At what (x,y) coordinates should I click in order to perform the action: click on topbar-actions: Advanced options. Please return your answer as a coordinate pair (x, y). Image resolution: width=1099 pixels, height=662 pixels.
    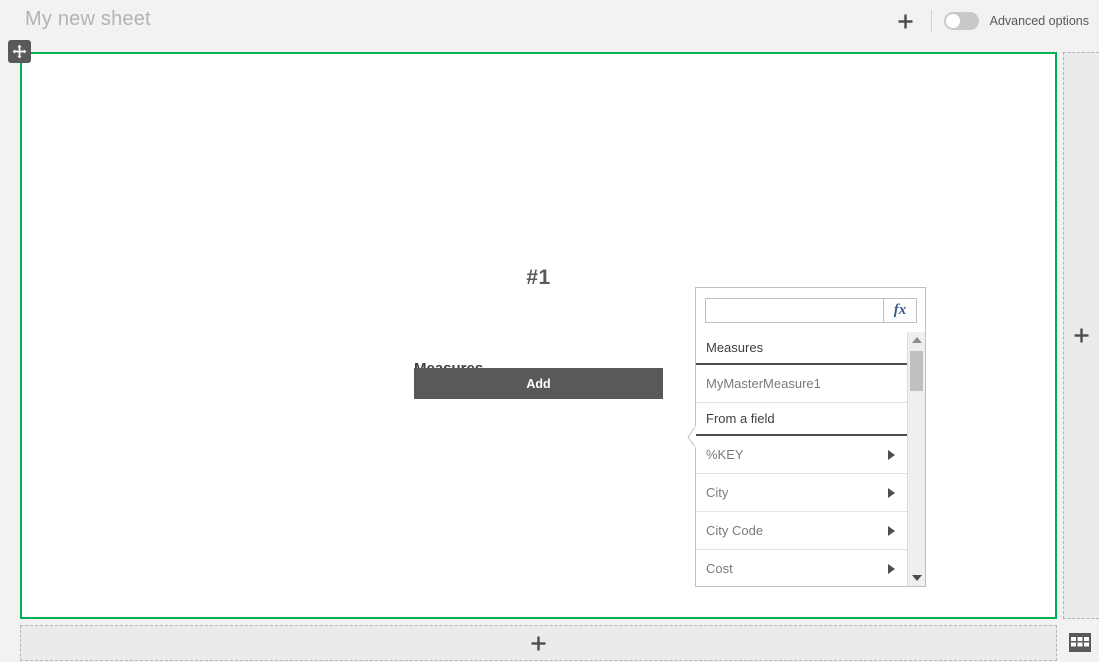
    Looking at the image, I should click on (989, 21).